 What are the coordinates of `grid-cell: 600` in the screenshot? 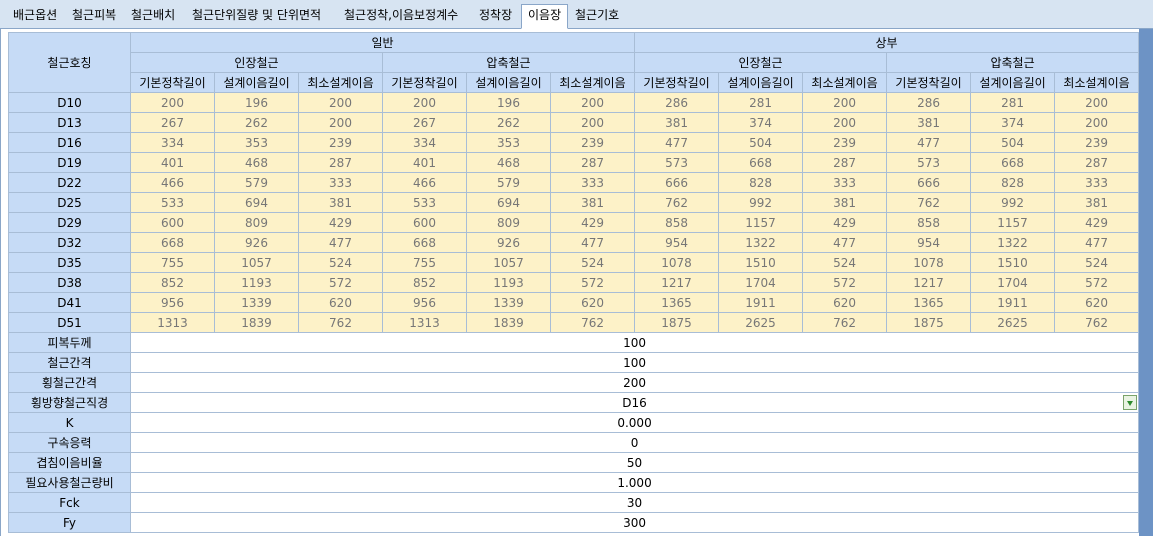 It's located at (424, 222).